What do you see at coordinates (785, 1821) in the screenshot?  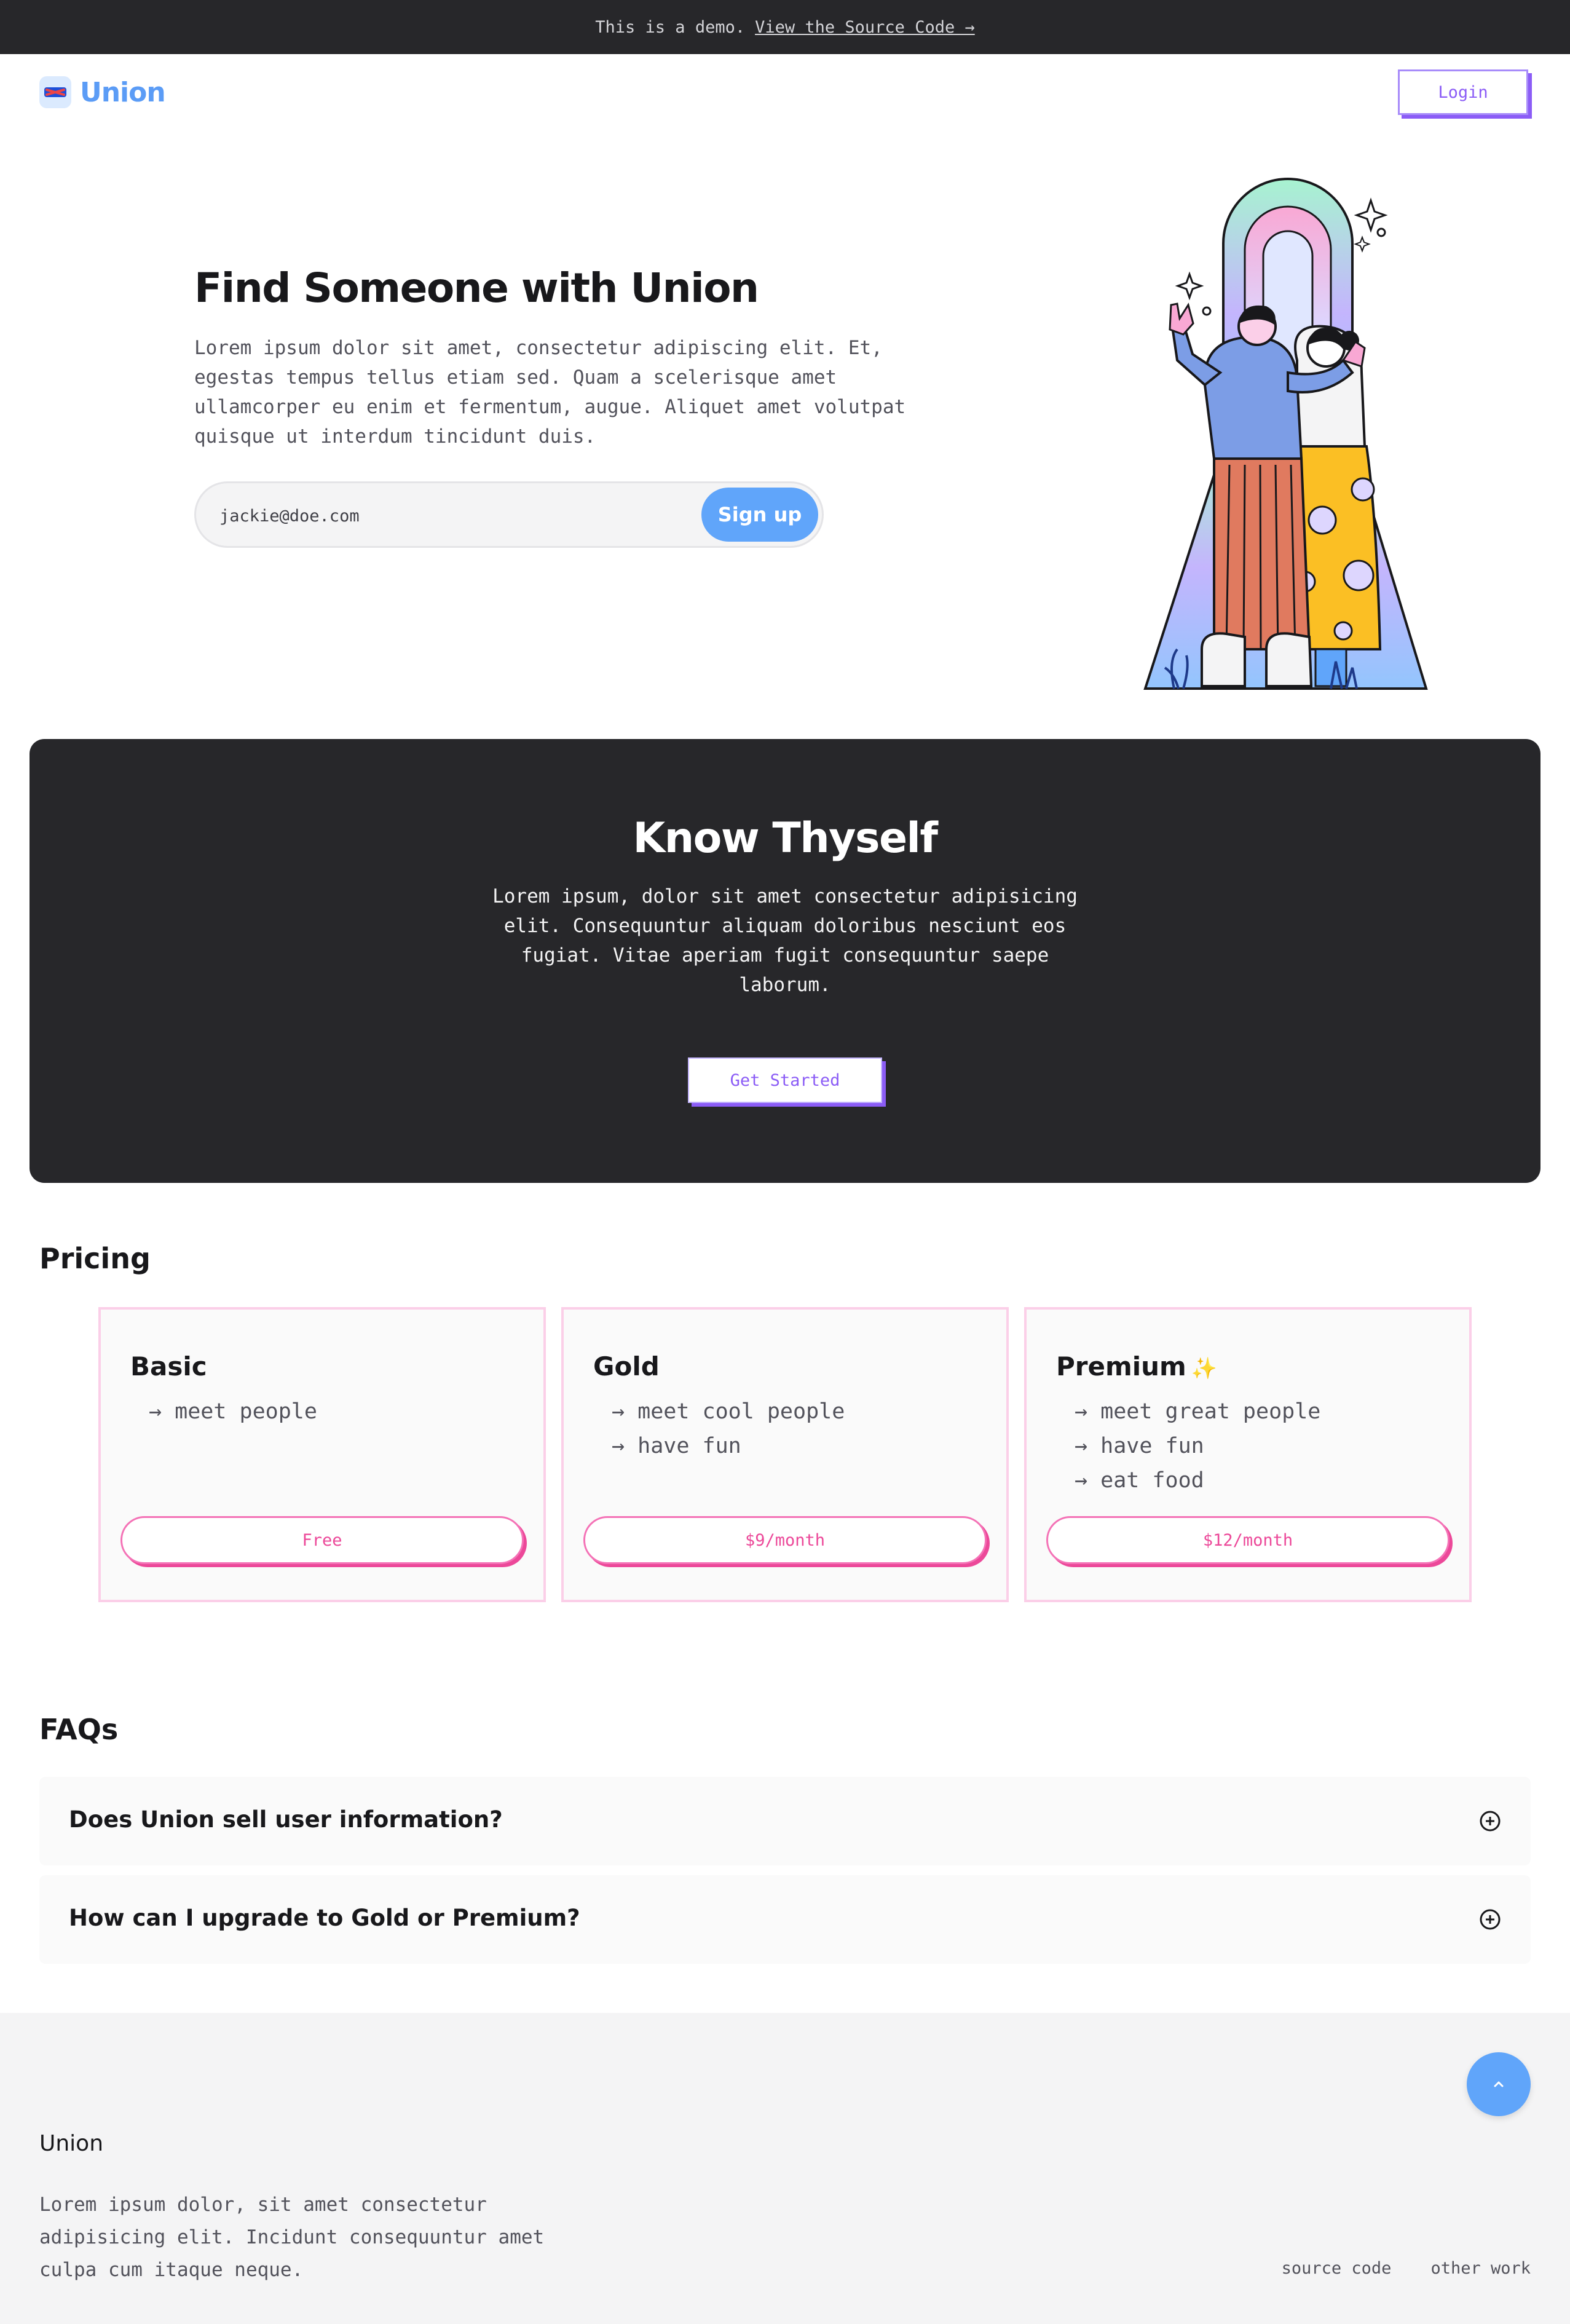 I see `faq-item: Does Union sell user information?` at bounding box center [785, 1821].